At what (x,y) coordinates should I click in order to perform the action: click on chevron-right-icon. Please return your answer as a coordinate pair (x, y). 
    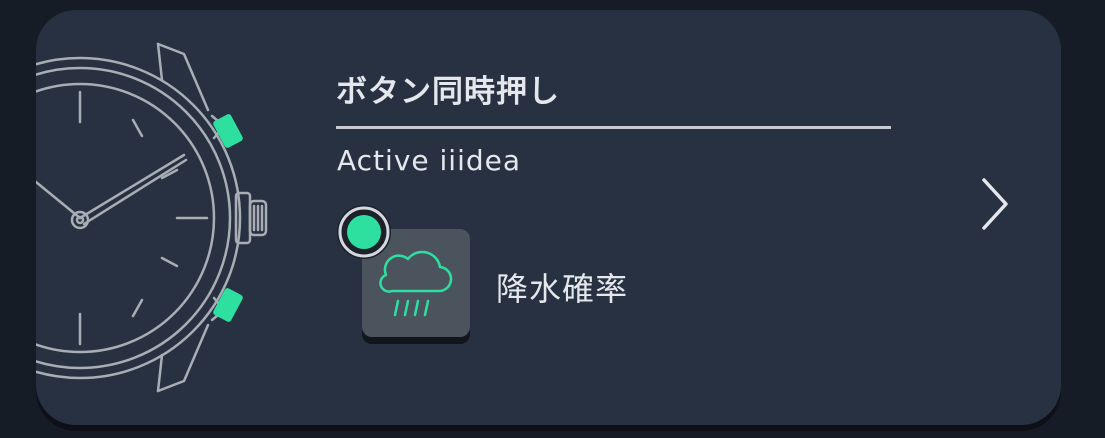
    Looking at the image, I should click on (994, 204).